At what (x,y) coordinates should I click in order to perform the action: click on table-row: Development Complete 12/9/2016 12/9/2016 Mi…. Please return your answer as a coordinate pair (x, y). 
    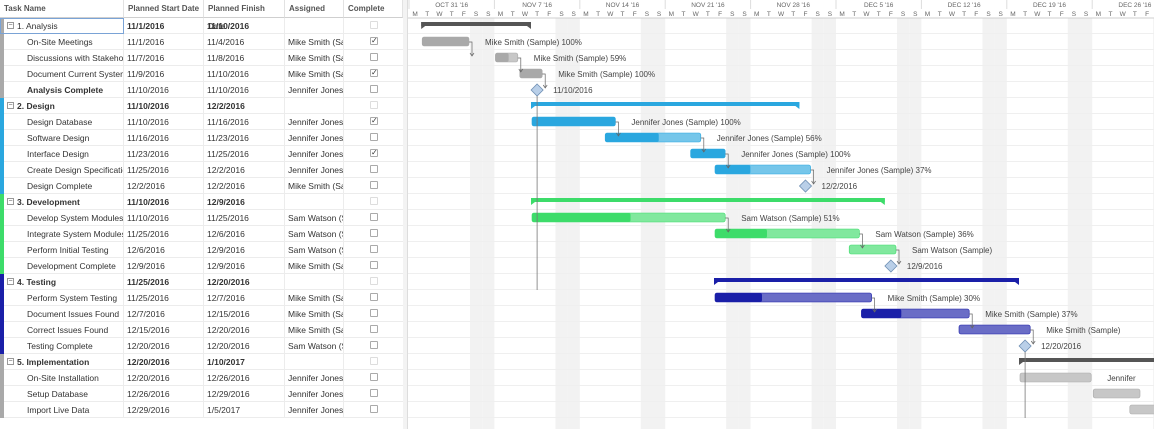
    Looking at the image, I should click on (201, 266).